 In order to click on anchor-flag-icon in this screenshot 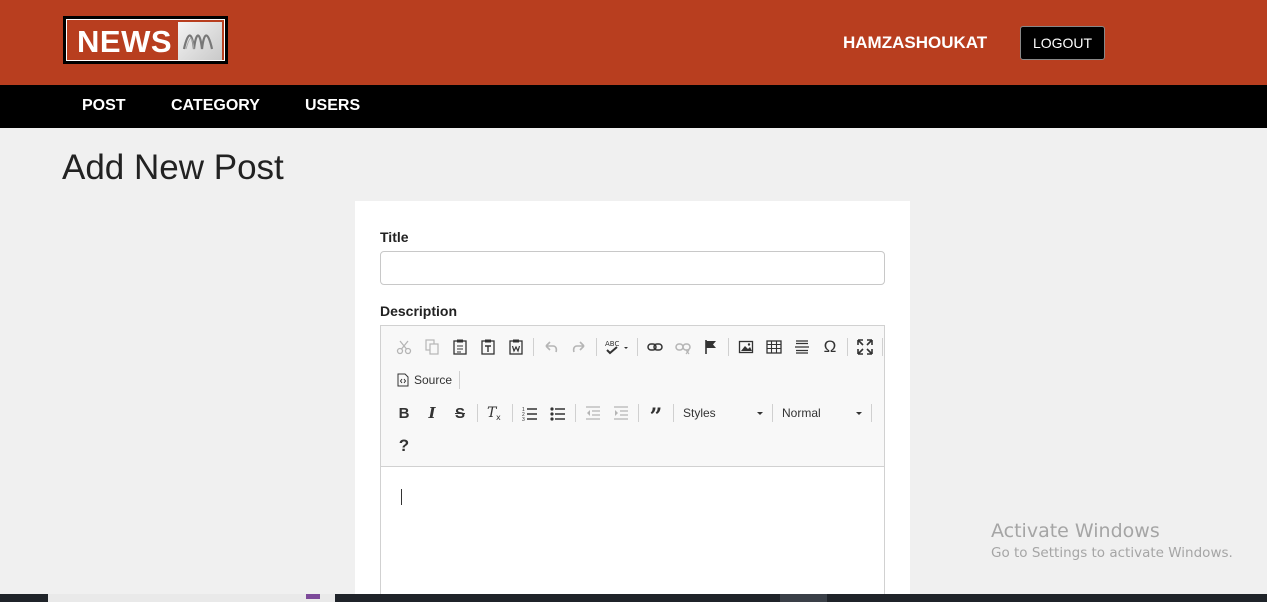, I will do `click(711, 347)`.